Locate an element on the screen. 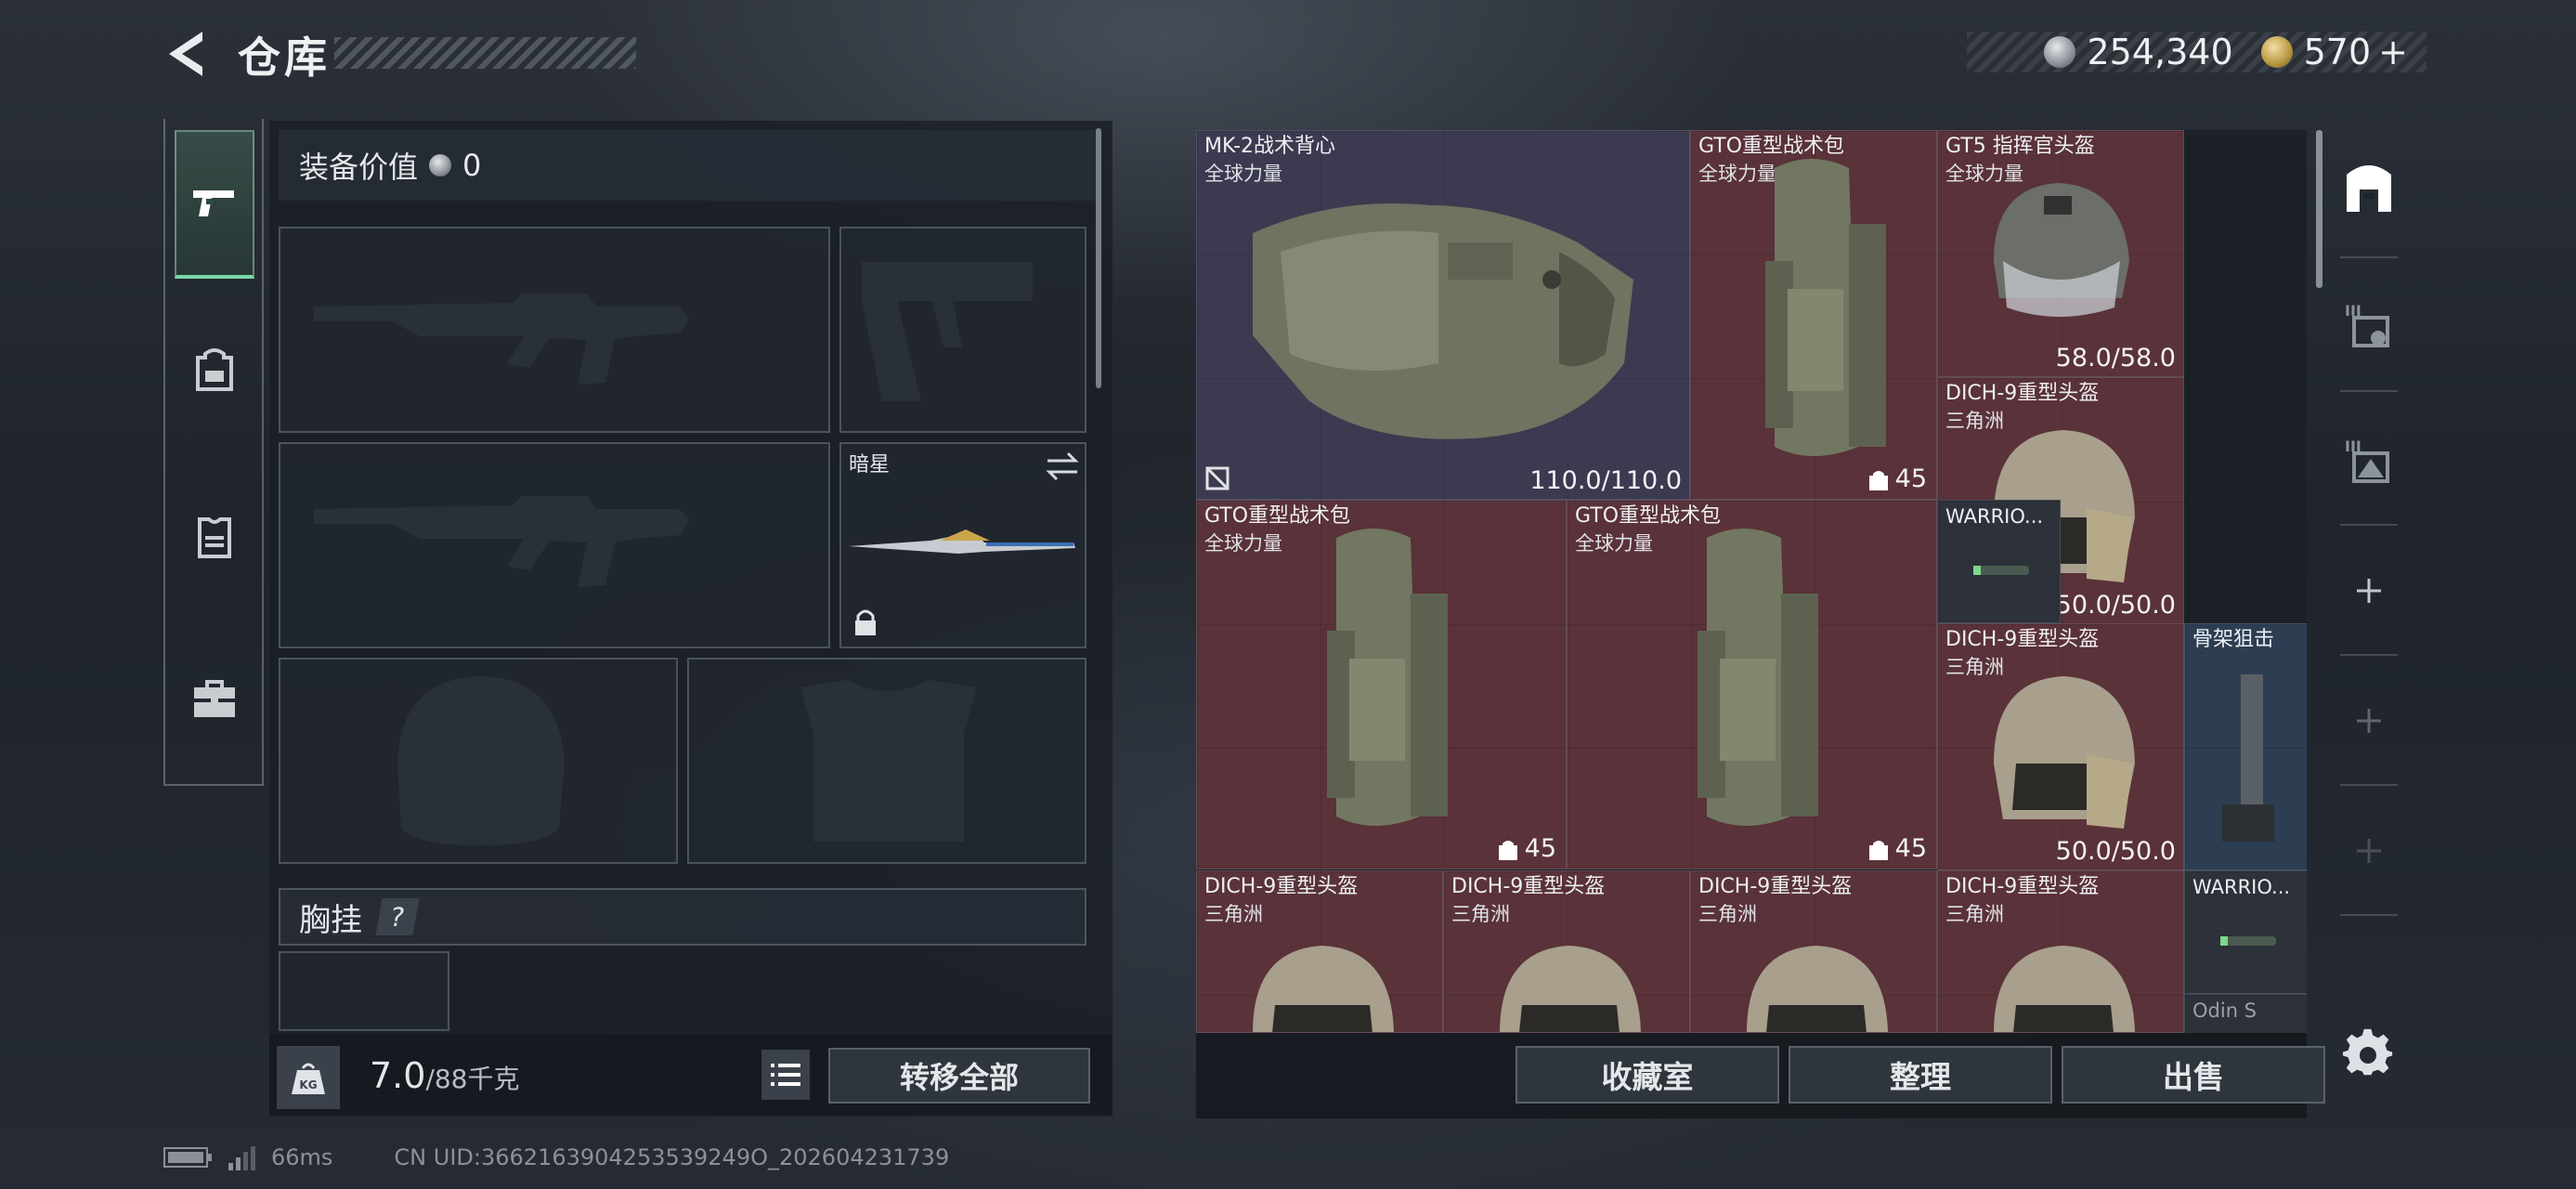 This screenshot has height=1189, width=2576. stash-scrollbar is located at coordinates (2319, 209).